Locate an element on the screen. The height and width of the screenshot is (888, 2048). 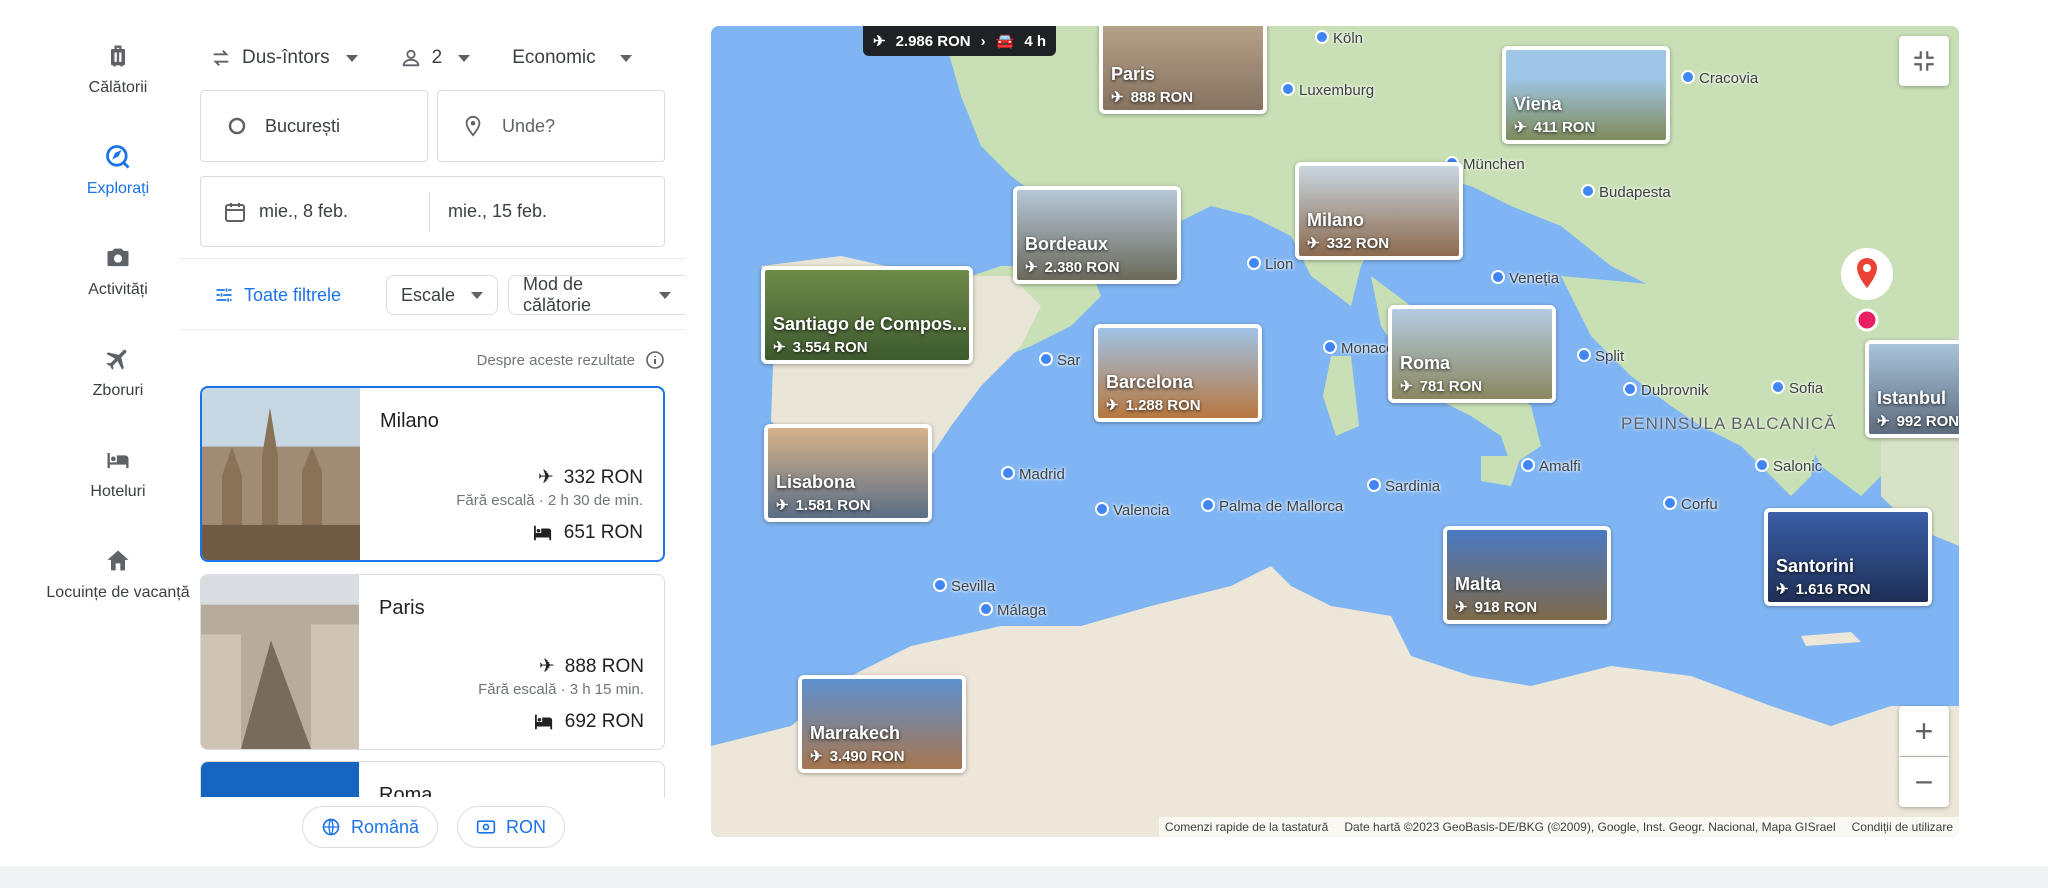
origin-marker-icon is located at coordinates (1867, 290).